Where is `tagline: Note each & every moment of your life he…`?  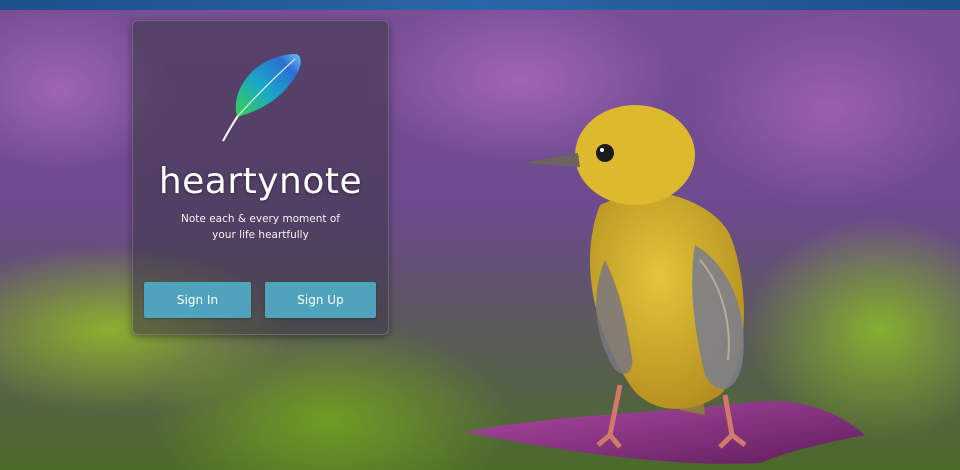
tagline: Note each & every moment of your life he… is located at coordinates (260, 227).